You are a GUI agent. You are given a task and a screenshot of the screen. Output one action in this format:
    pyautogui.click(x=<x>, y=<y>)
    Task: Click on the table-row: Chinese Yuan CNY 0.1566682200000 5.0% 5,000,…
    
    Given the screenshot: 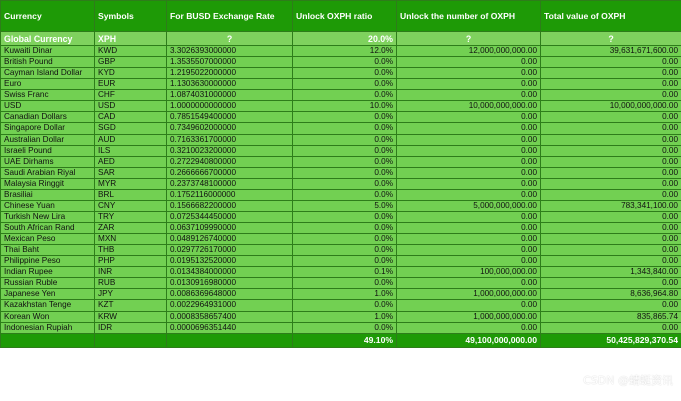 What is the action you would take?
    pyautogui.click(x=340, y=205)
    